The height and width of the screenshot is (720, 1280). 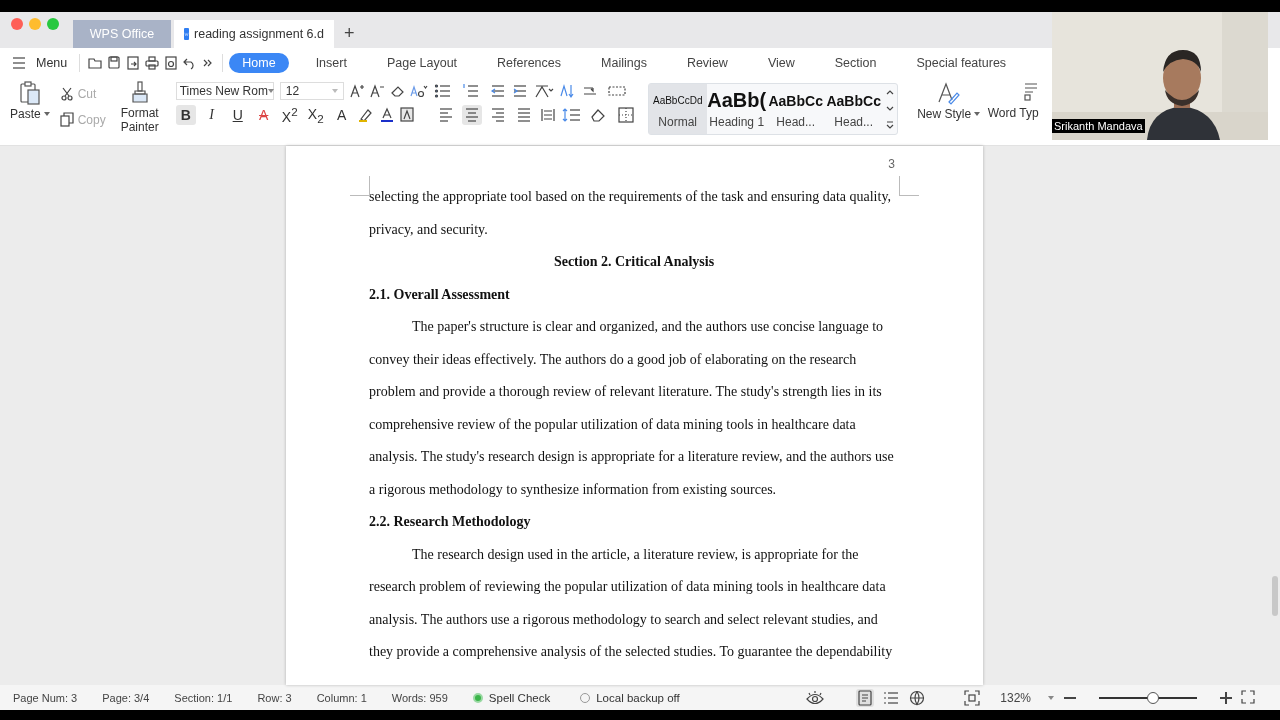 What do you see at coordinates (418, 91) in the screenshot?
I see `change-case-icon` at bounding box center [418, 91].